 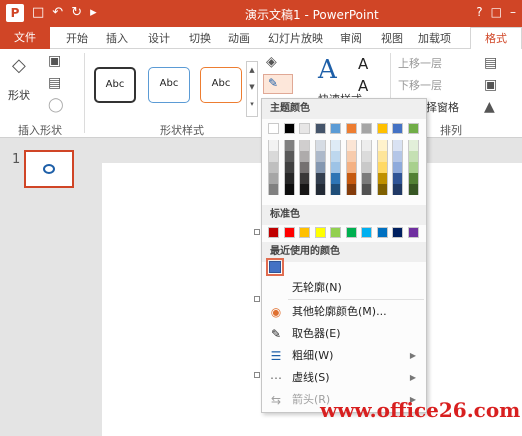 What do you see at coordinates (239, 38) in the screenshot?
I see `tab-animations: 动画` at bounding box center [239, 38].